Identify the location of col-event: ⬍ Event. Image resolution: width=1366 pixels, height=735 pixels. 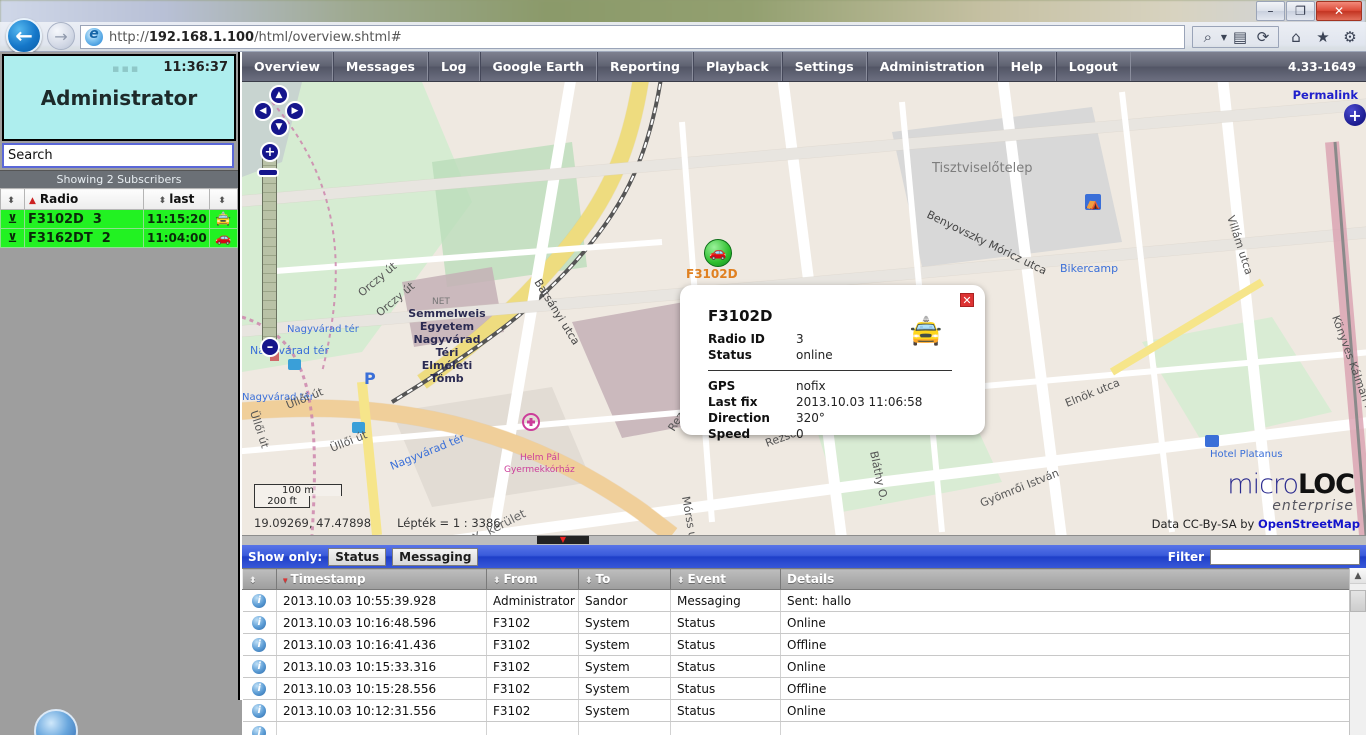
(725, 579).